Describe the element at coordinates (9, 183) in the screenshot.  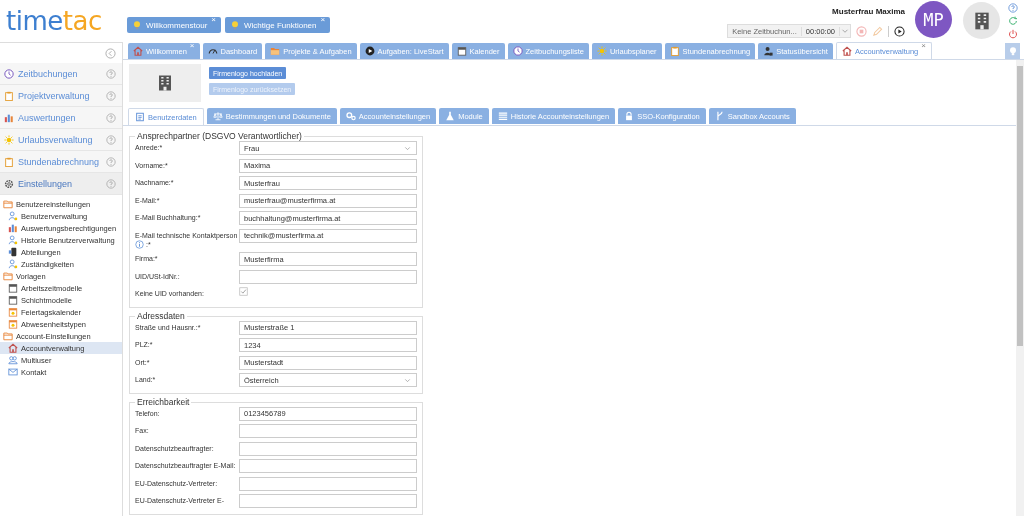
I see `settings-icon` at that location.